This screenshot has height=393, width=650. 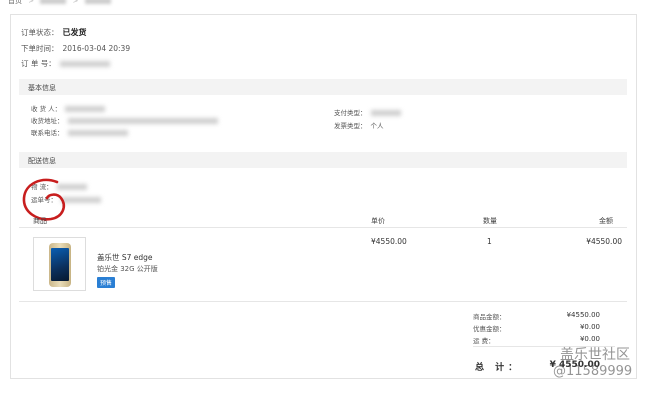 What do you see at coordinates (367, 112) in the screenshot?
I see `payment-row: 支付类型：` at bounding box center [367, 112].